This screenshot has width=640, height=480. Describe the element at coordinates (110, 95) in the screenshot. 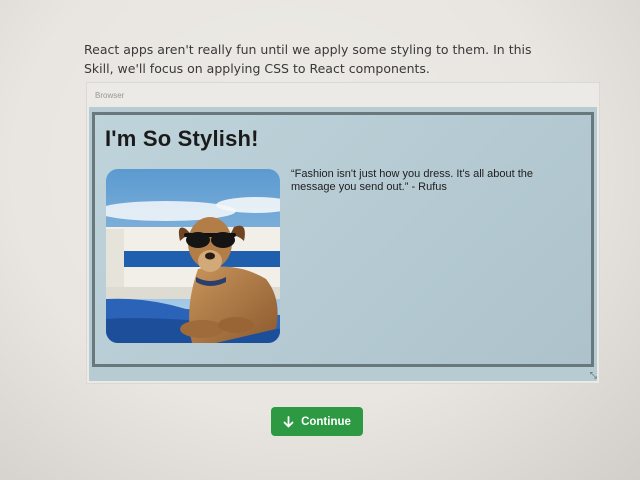

I see `browser-tab-label: Browser` at that location.